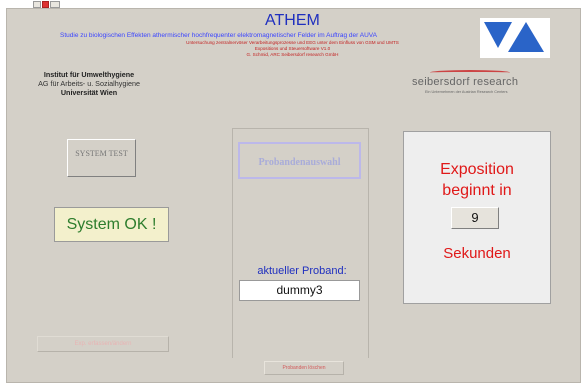 This screenshot has width=585, height=387. What do you see at coordinates (111, 224) in the screenshot?
I see `system-status-indicator: System OK !` at bounding box center [111, 224].